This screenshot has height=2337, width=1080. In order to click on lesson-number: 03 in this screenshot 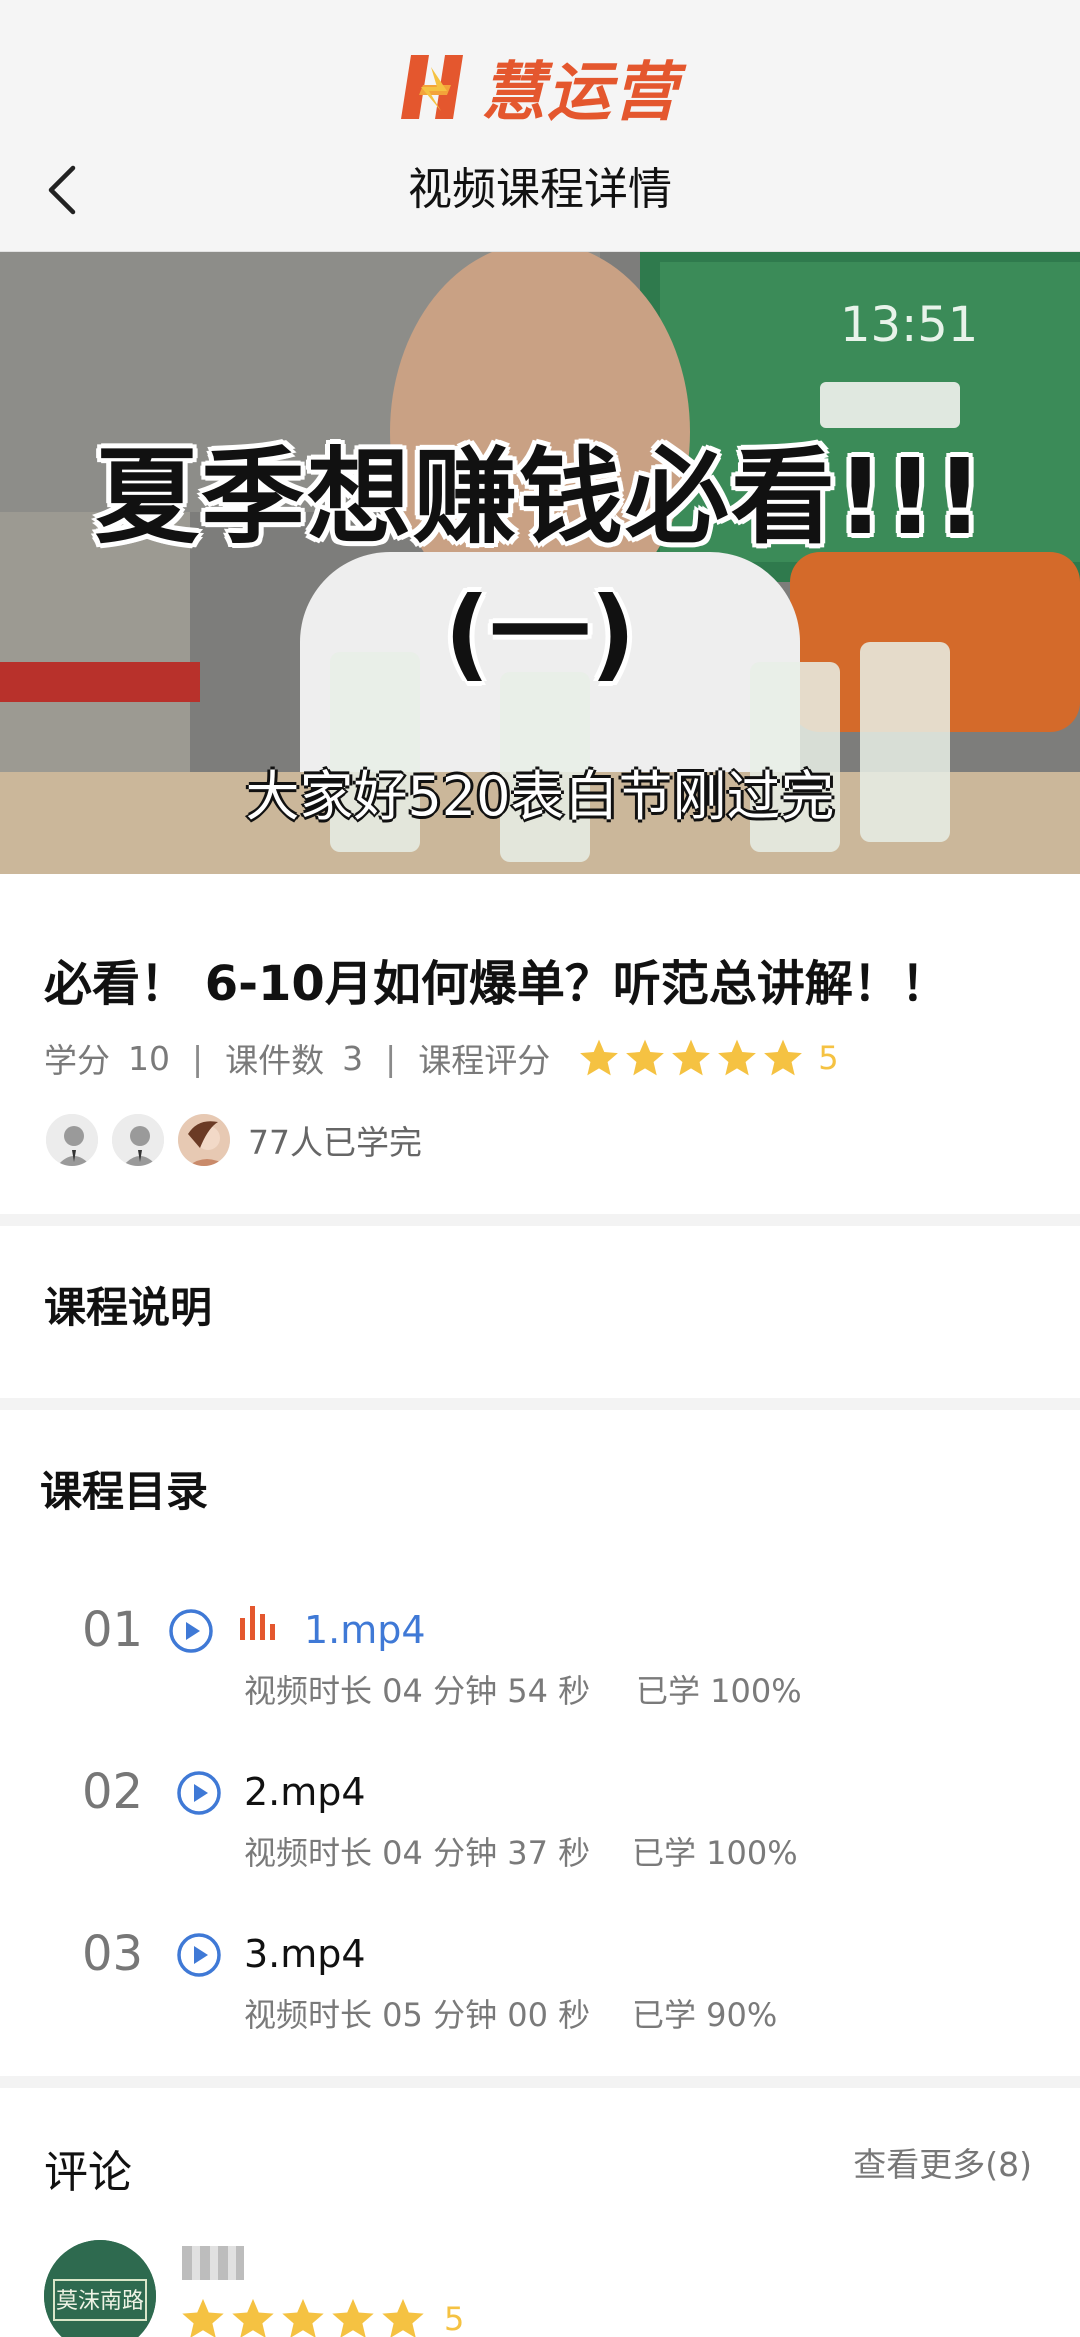, I will do `click(113, 1954)`.